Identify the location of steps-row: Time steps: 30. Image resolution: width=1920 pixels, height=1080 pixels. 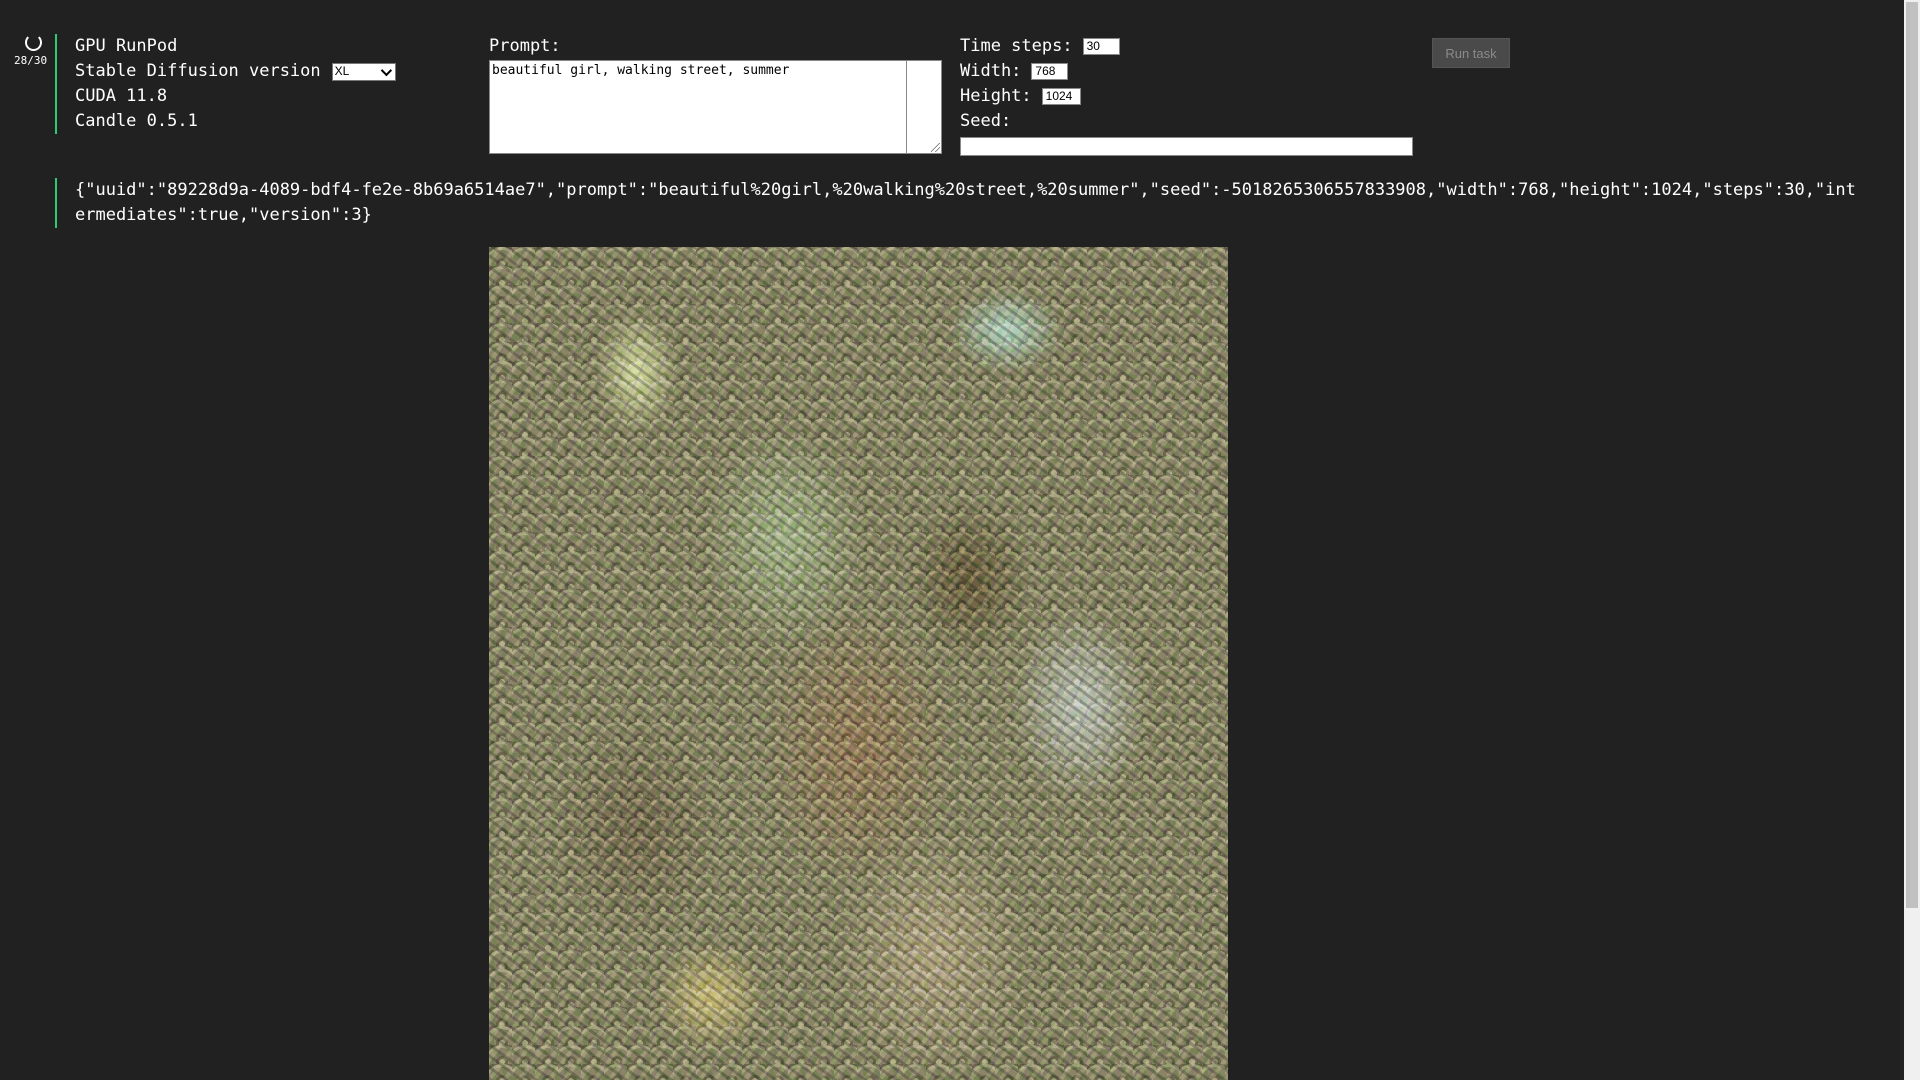
(1186, 46).